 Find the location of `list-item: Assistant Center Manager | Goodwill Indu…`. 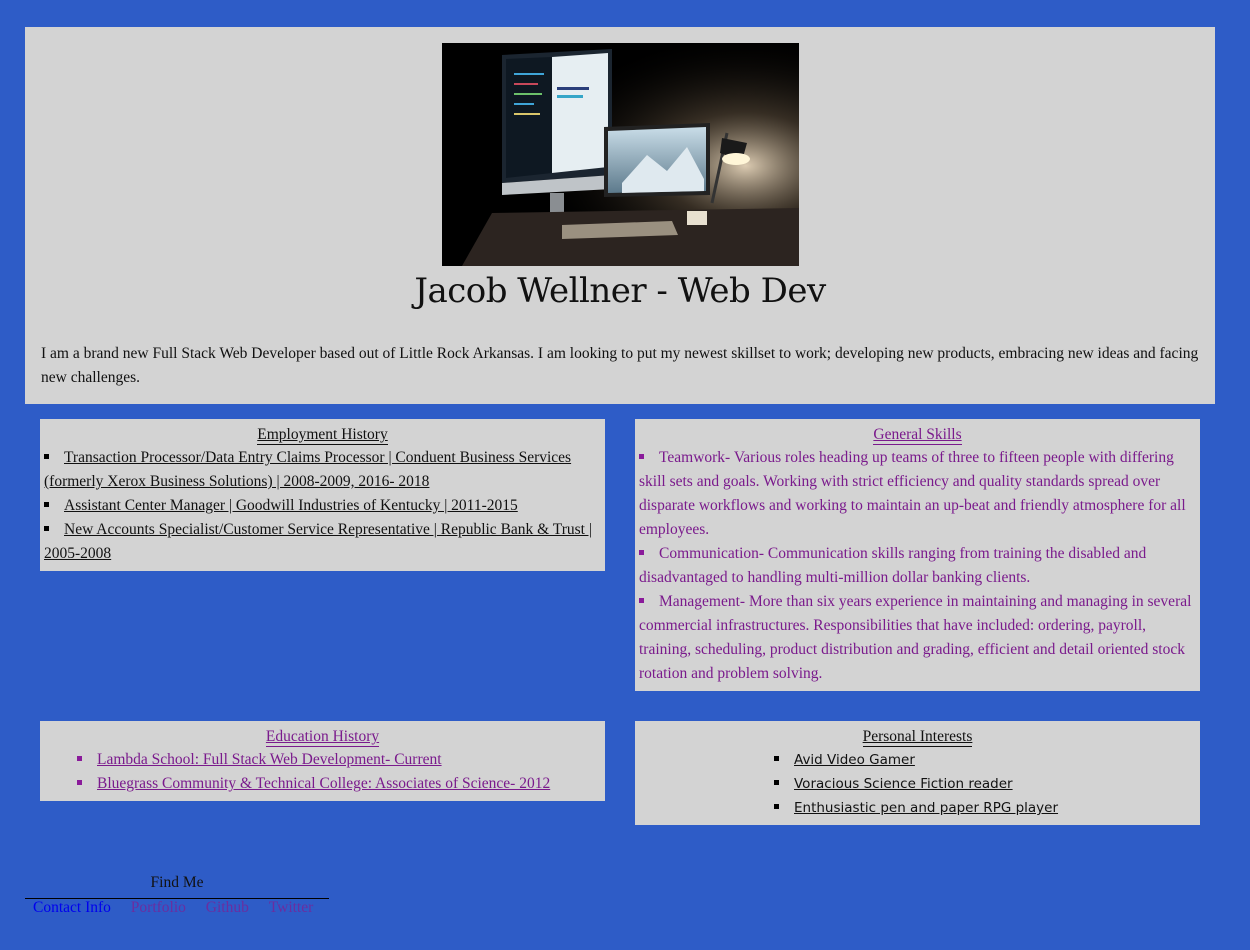

list-item: Assistant Center Manager | Goodwill Indu… is located at coordinates (322, 506).